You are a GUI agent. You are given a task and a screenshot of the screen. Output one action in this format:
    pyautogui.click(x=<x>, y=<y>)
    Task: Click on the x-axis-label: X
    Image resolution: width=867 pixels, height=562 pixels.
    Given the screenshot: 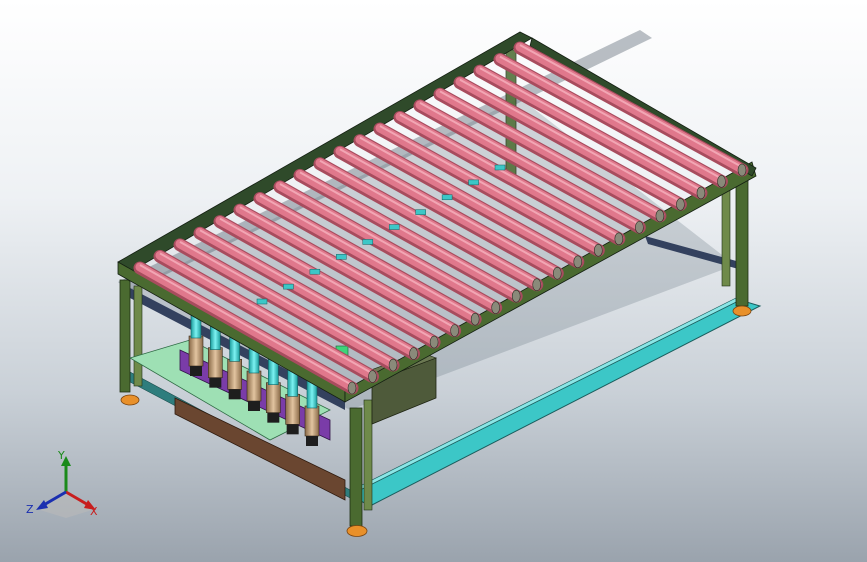 What is the action you would take?
    pyautogui.click(x=94, y=511)
    